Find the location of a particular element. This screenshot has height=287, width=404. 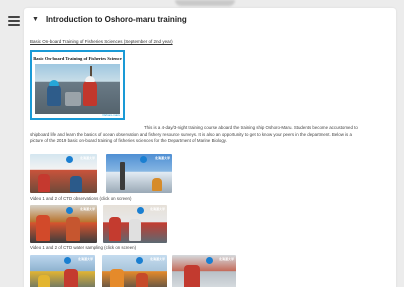

hero-photo is located at coordinates (77, 89).